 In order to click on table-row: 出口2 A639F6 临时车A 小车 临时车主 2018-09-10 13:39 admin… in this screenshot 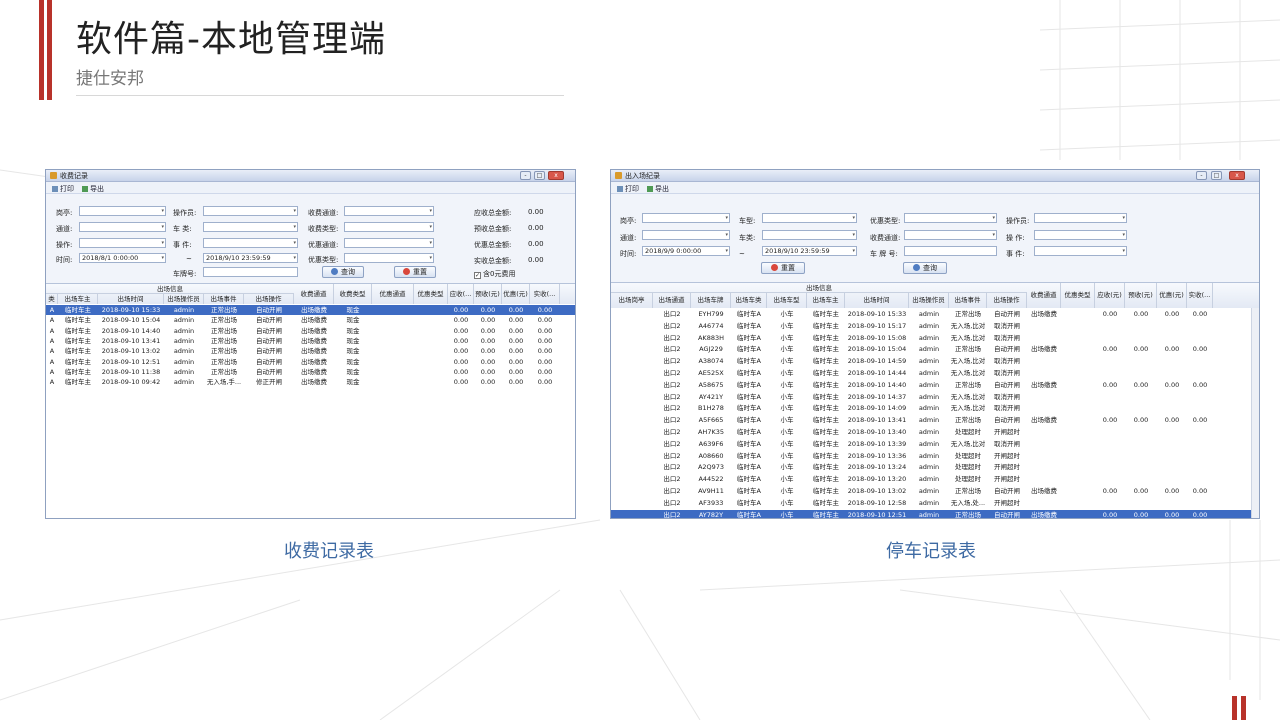, I will do `click(935, 445)`.